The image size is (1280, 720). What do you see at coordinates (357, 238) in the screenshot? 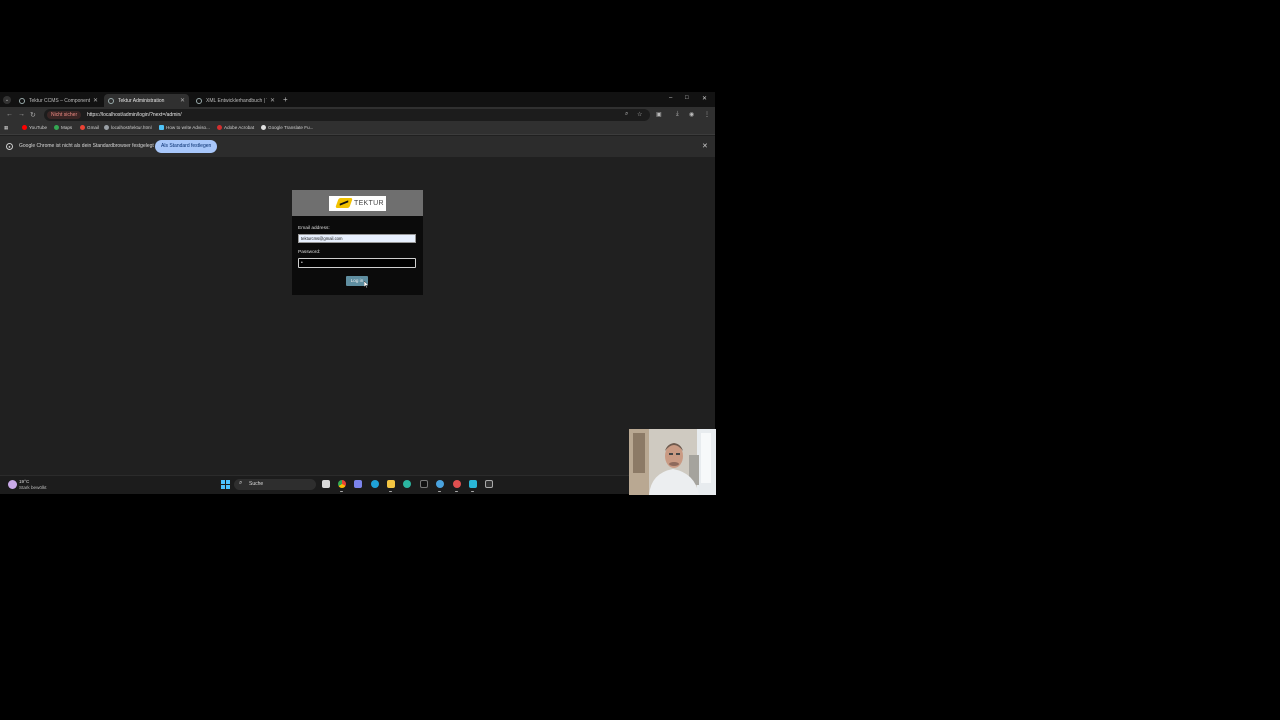
I see `email-field: tekturcms@gmail.com` at bounding box center [357, 238].